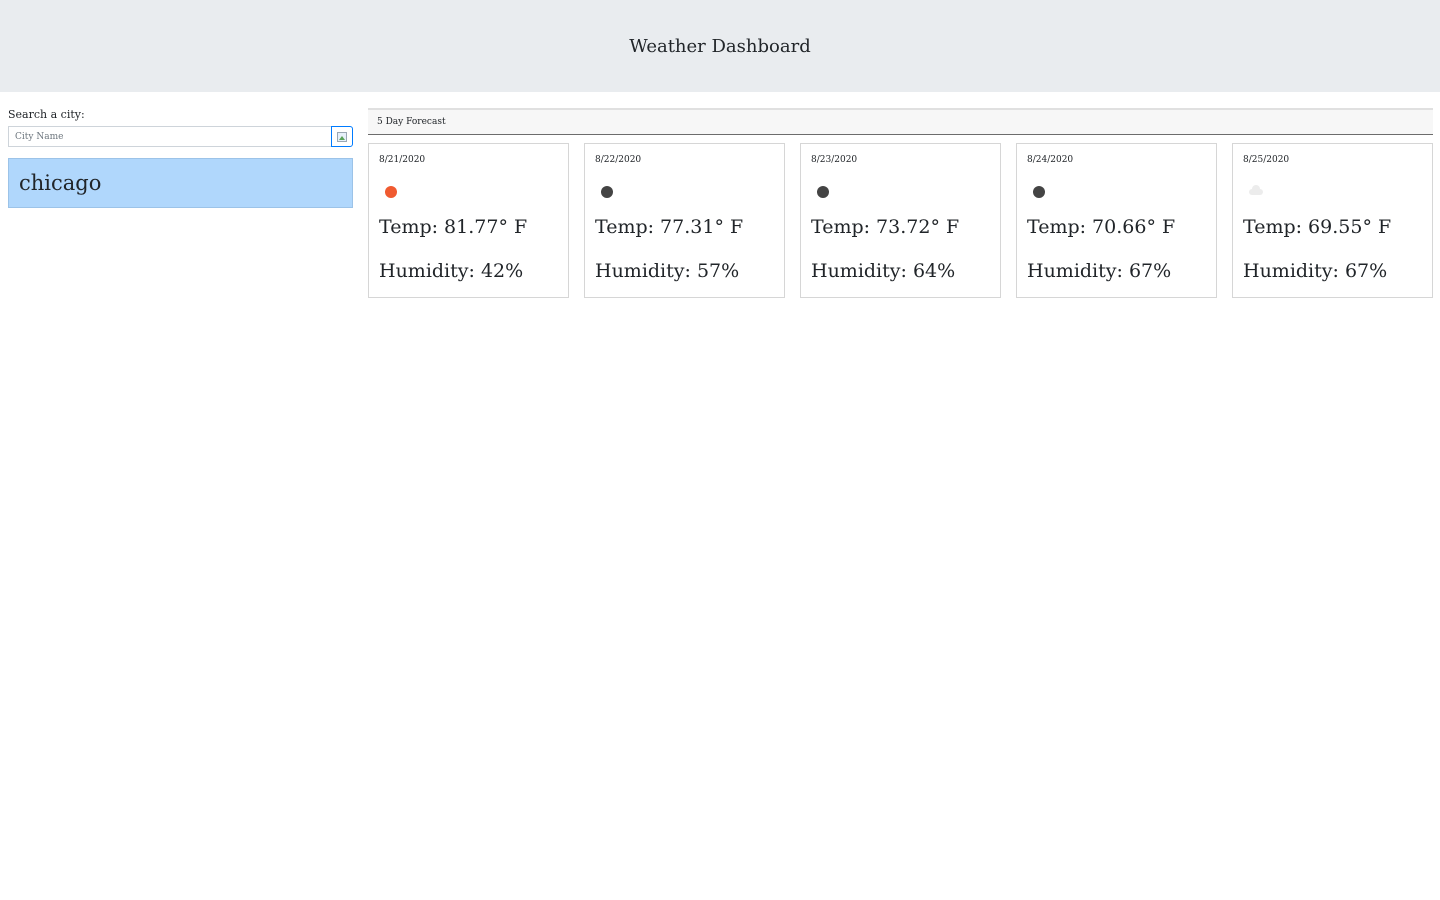 This screenshot has height=900, width=1440. What do you see at coordinates (451, 271) in the screenshot?
I see `forecast-humidity: Humidity: 42%` at bounding box center [451, 271].